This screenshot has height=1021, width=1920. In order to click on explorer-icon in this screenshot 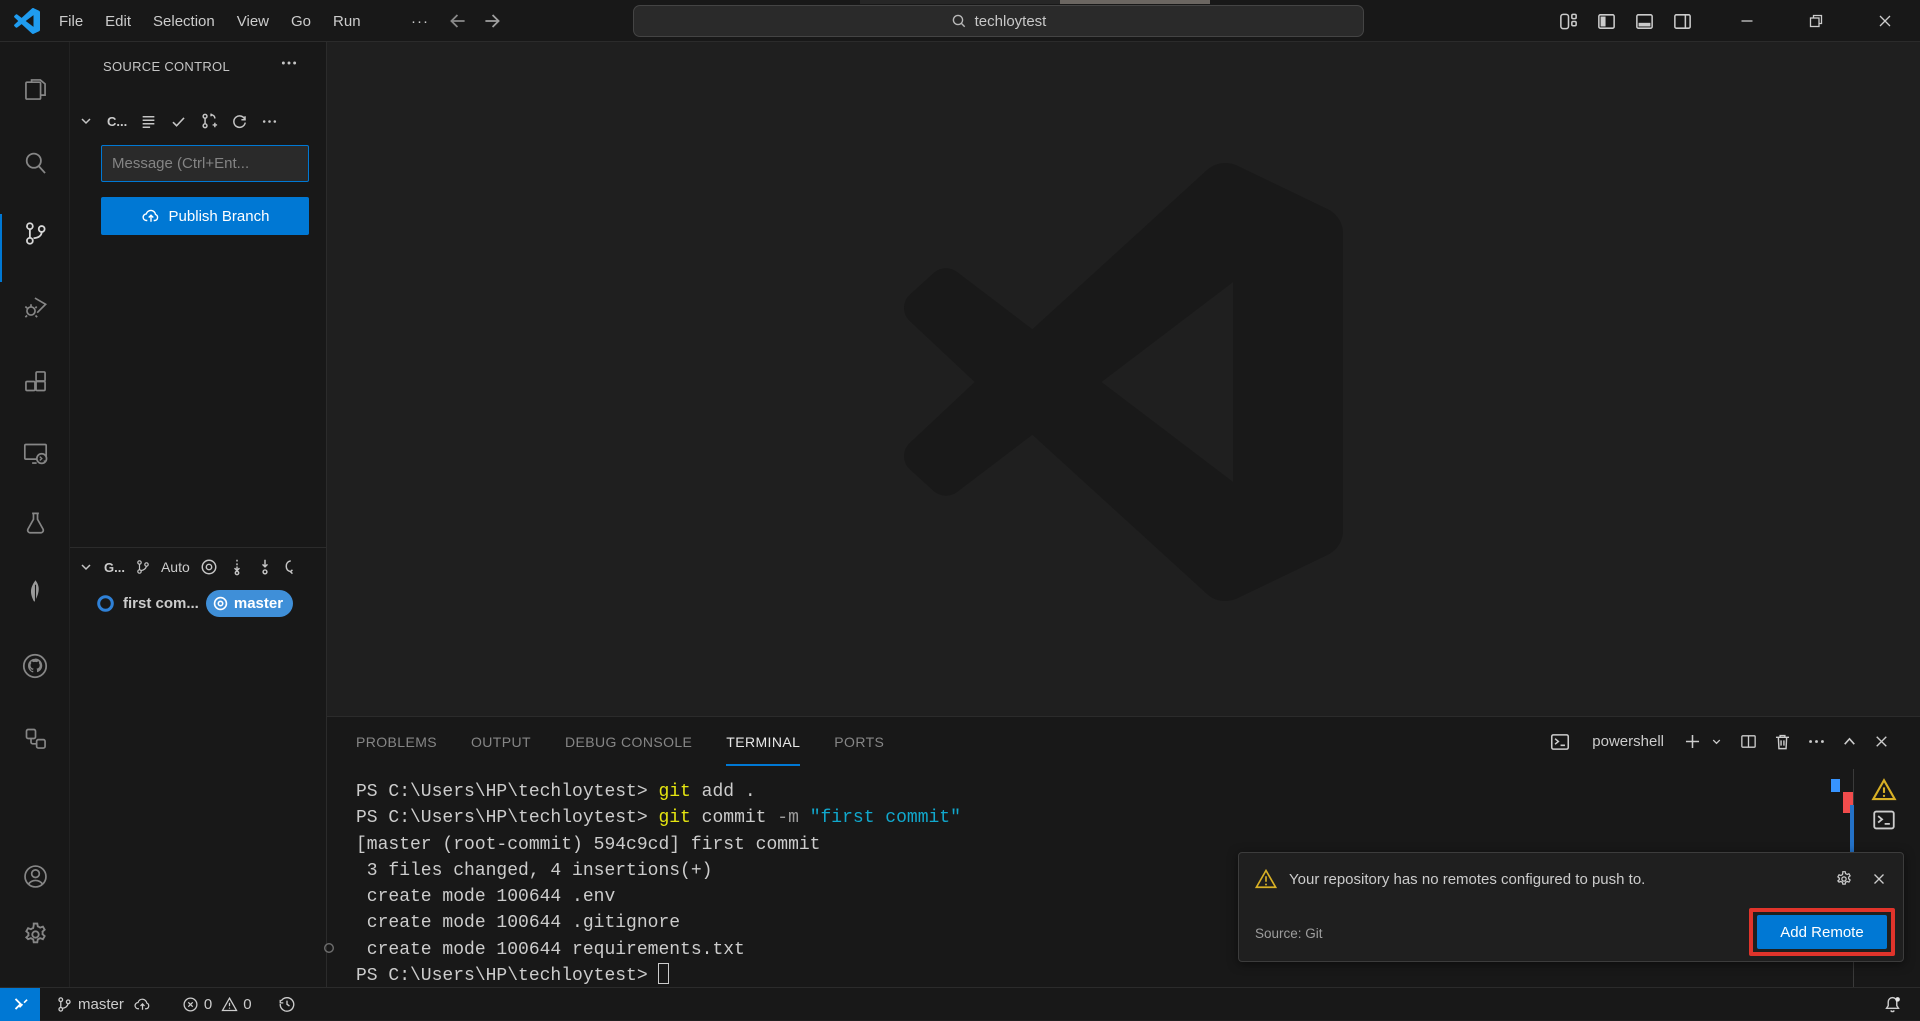, I will do `click(35, 89)`.